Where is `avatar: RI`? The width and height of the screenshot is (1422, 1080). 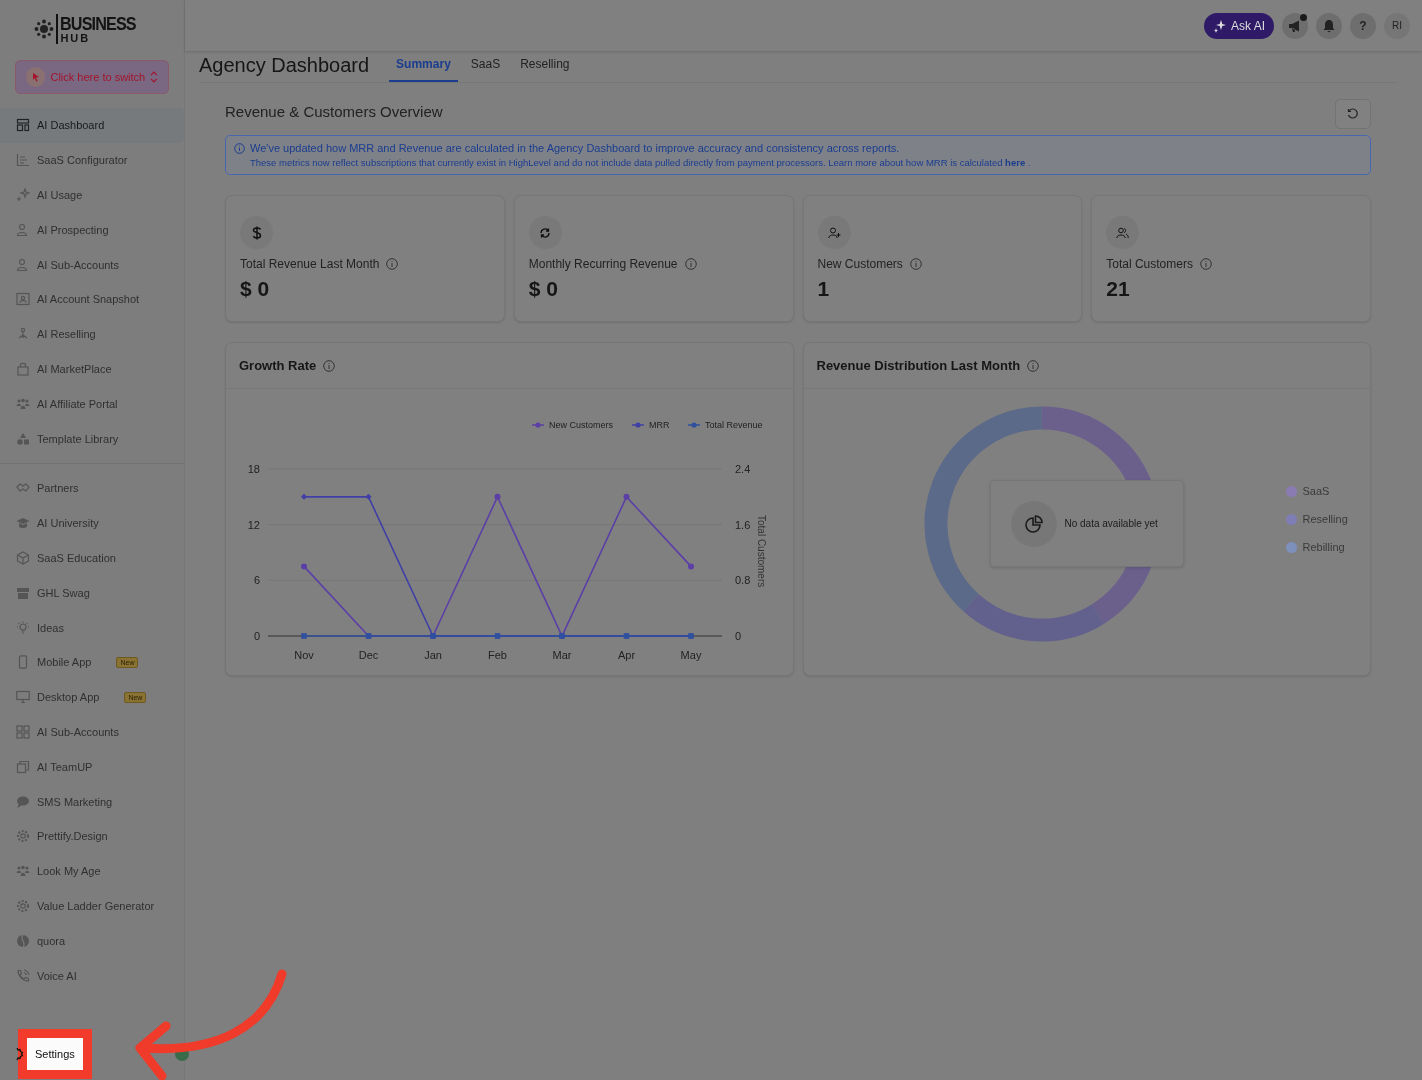 avatar: RI is located at coordinates (1397, 25).